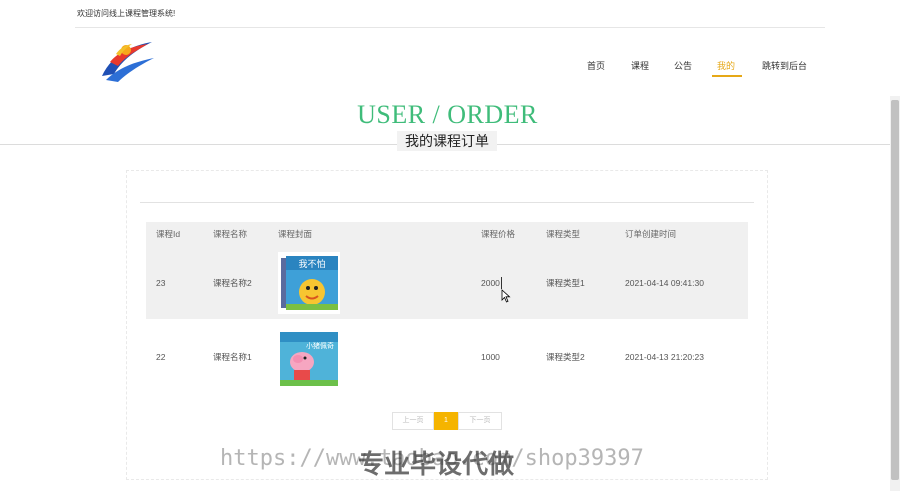 The width and height of the screenshot is (900, 491). Describe the element at coordinates (447, 234) in the screenshot. I see `table-header-row: 课程Id 课程名称 课程封面 课程价格 课程类型 订单创建时间` at that location.